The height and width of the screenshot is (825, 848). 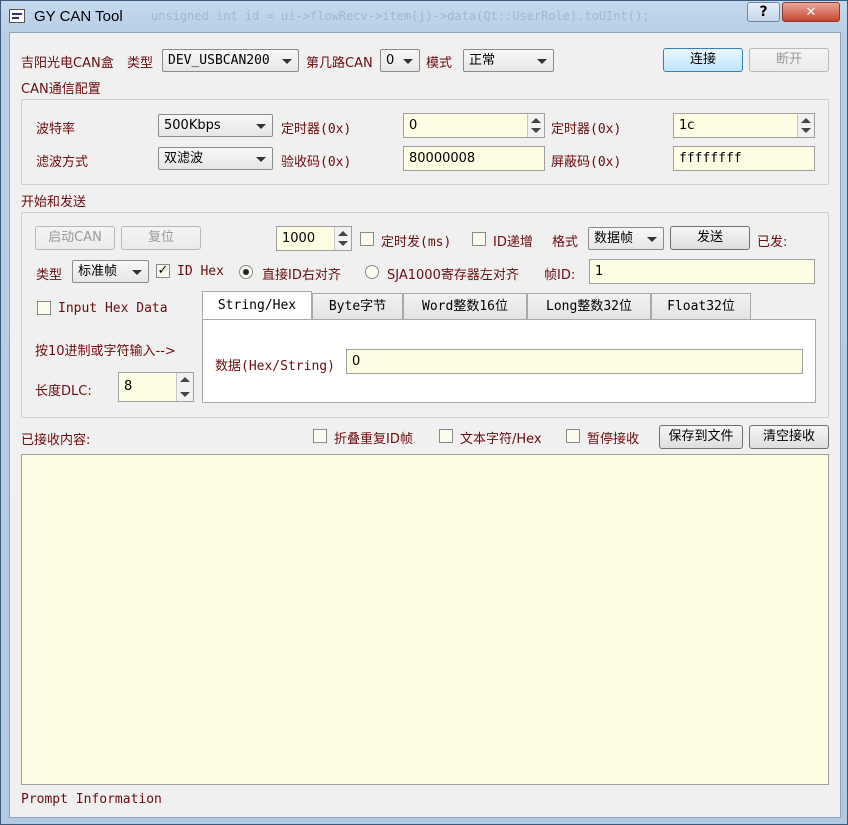 I want to click on send-section-title: 开始和发送, so click(x=54, y=202).